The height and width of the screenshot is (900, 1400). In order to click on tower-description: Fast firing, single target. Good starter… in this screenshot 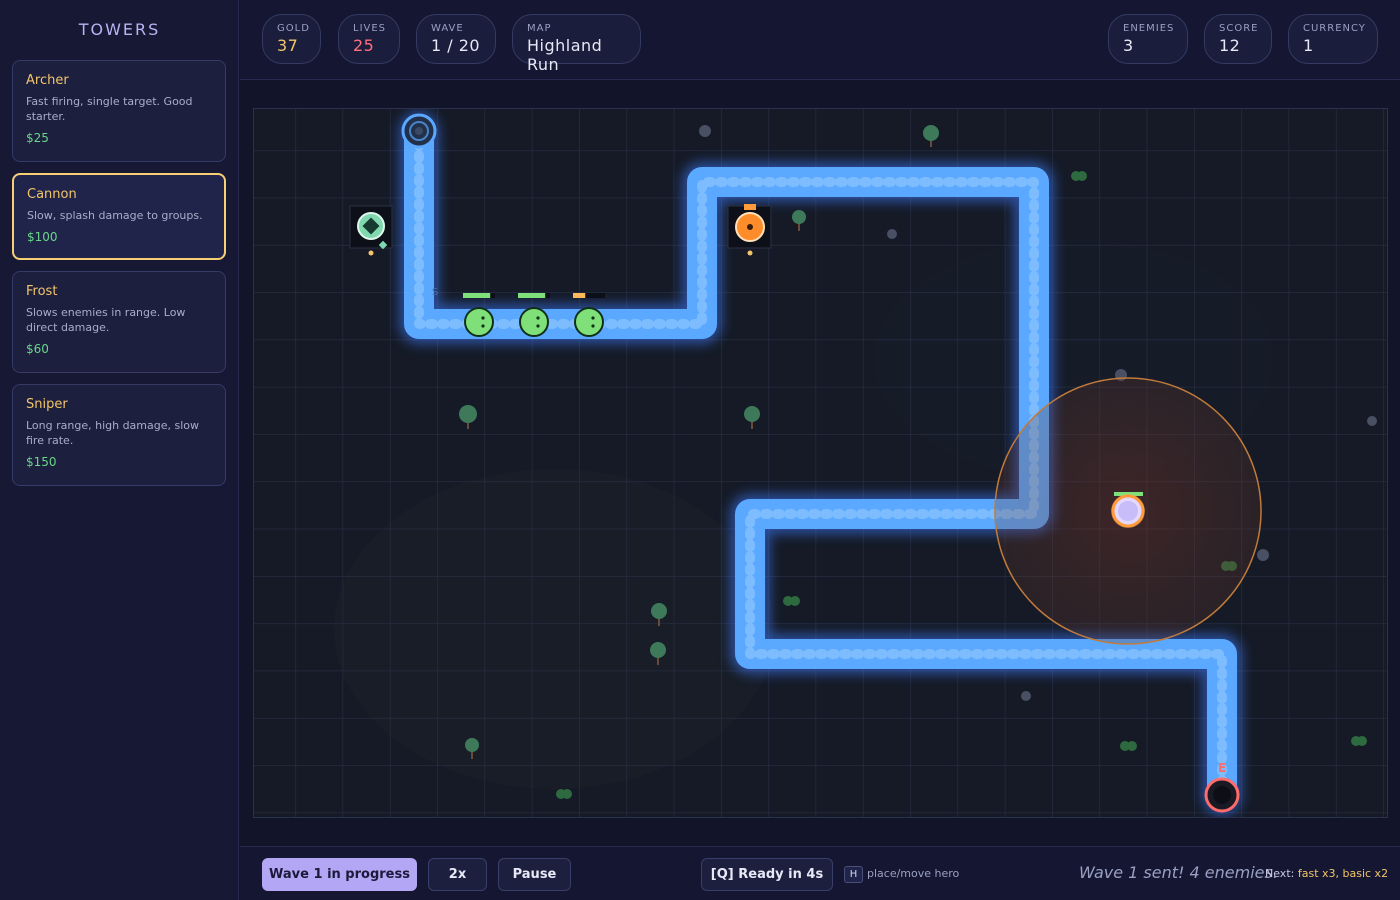, I will do `click(109, 109)`.